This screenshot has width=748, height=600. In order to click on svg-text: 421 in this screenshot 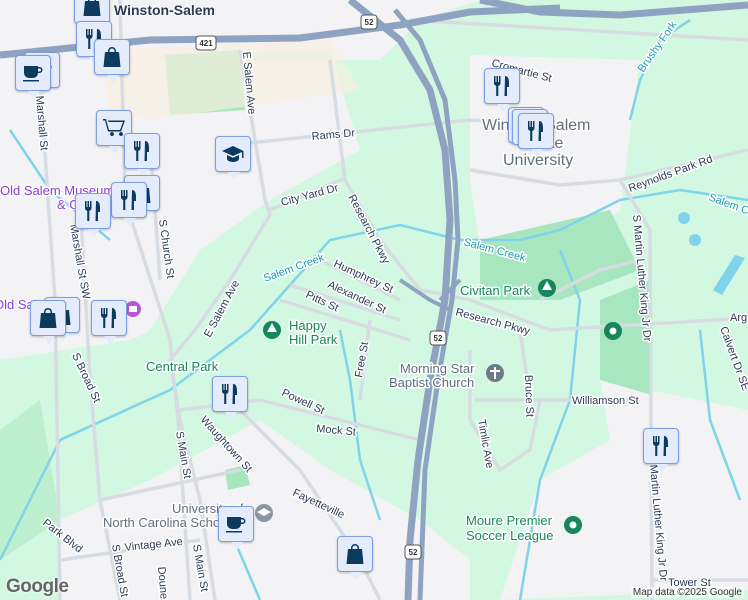, I will do `click(206, 43)`.